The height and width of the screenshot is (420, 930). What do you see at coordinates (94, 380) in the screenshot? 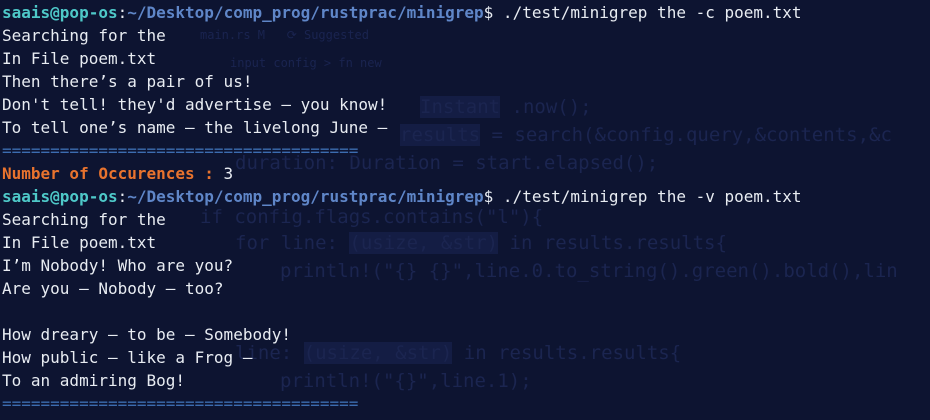
I see `output-line: To an admiring Bog!` at bounding box center [94, 380].